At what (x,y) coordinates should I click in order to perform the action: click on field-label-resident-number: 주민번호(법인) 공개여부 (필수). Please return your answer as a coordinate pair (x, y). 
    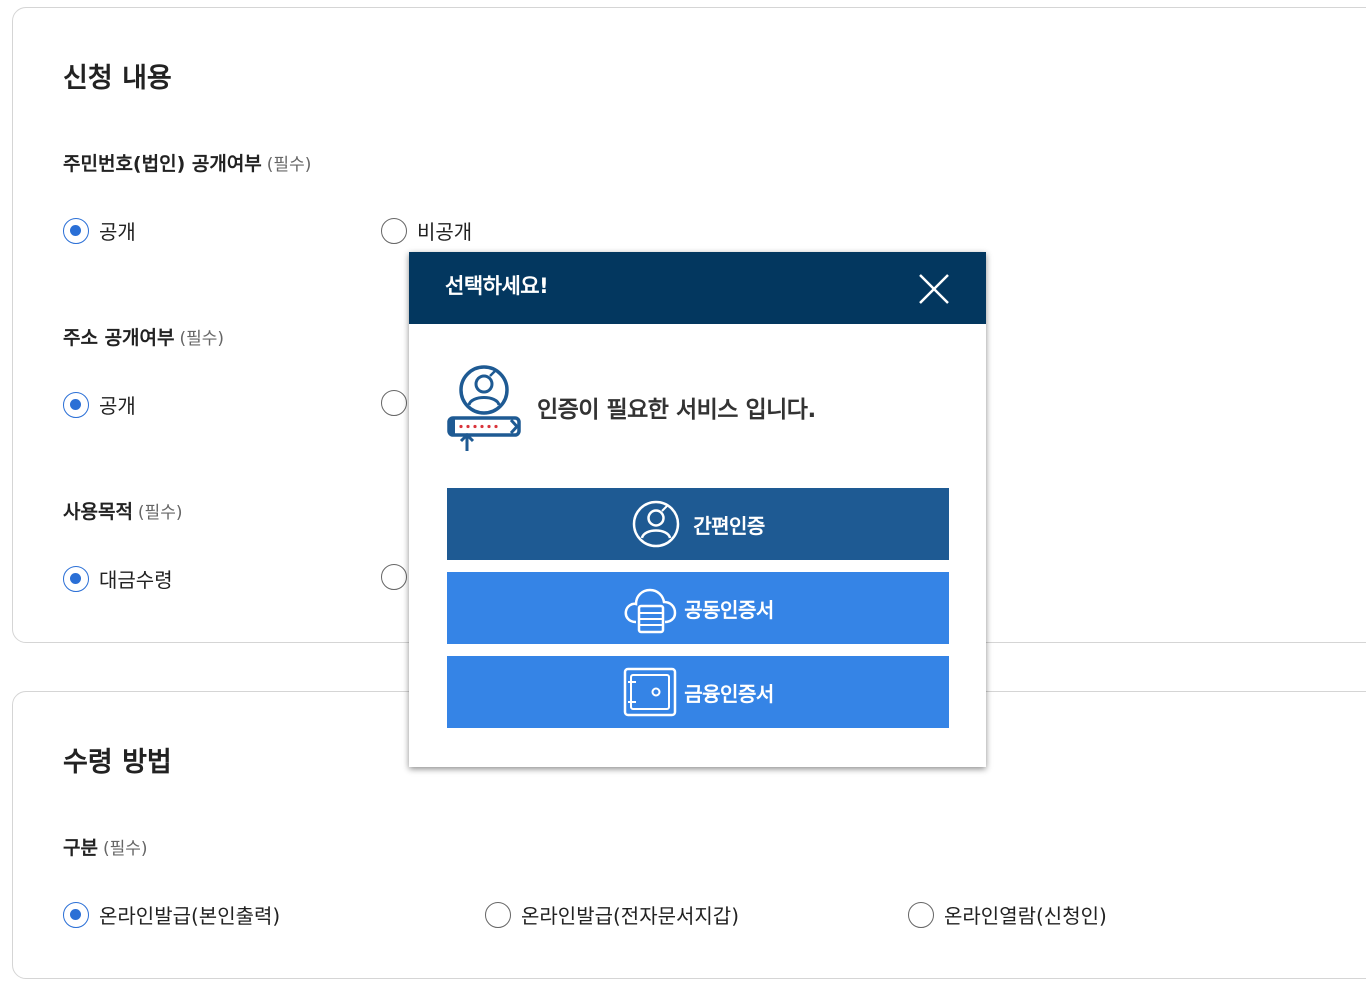
    Looking at the image, I should click on (187, 164).